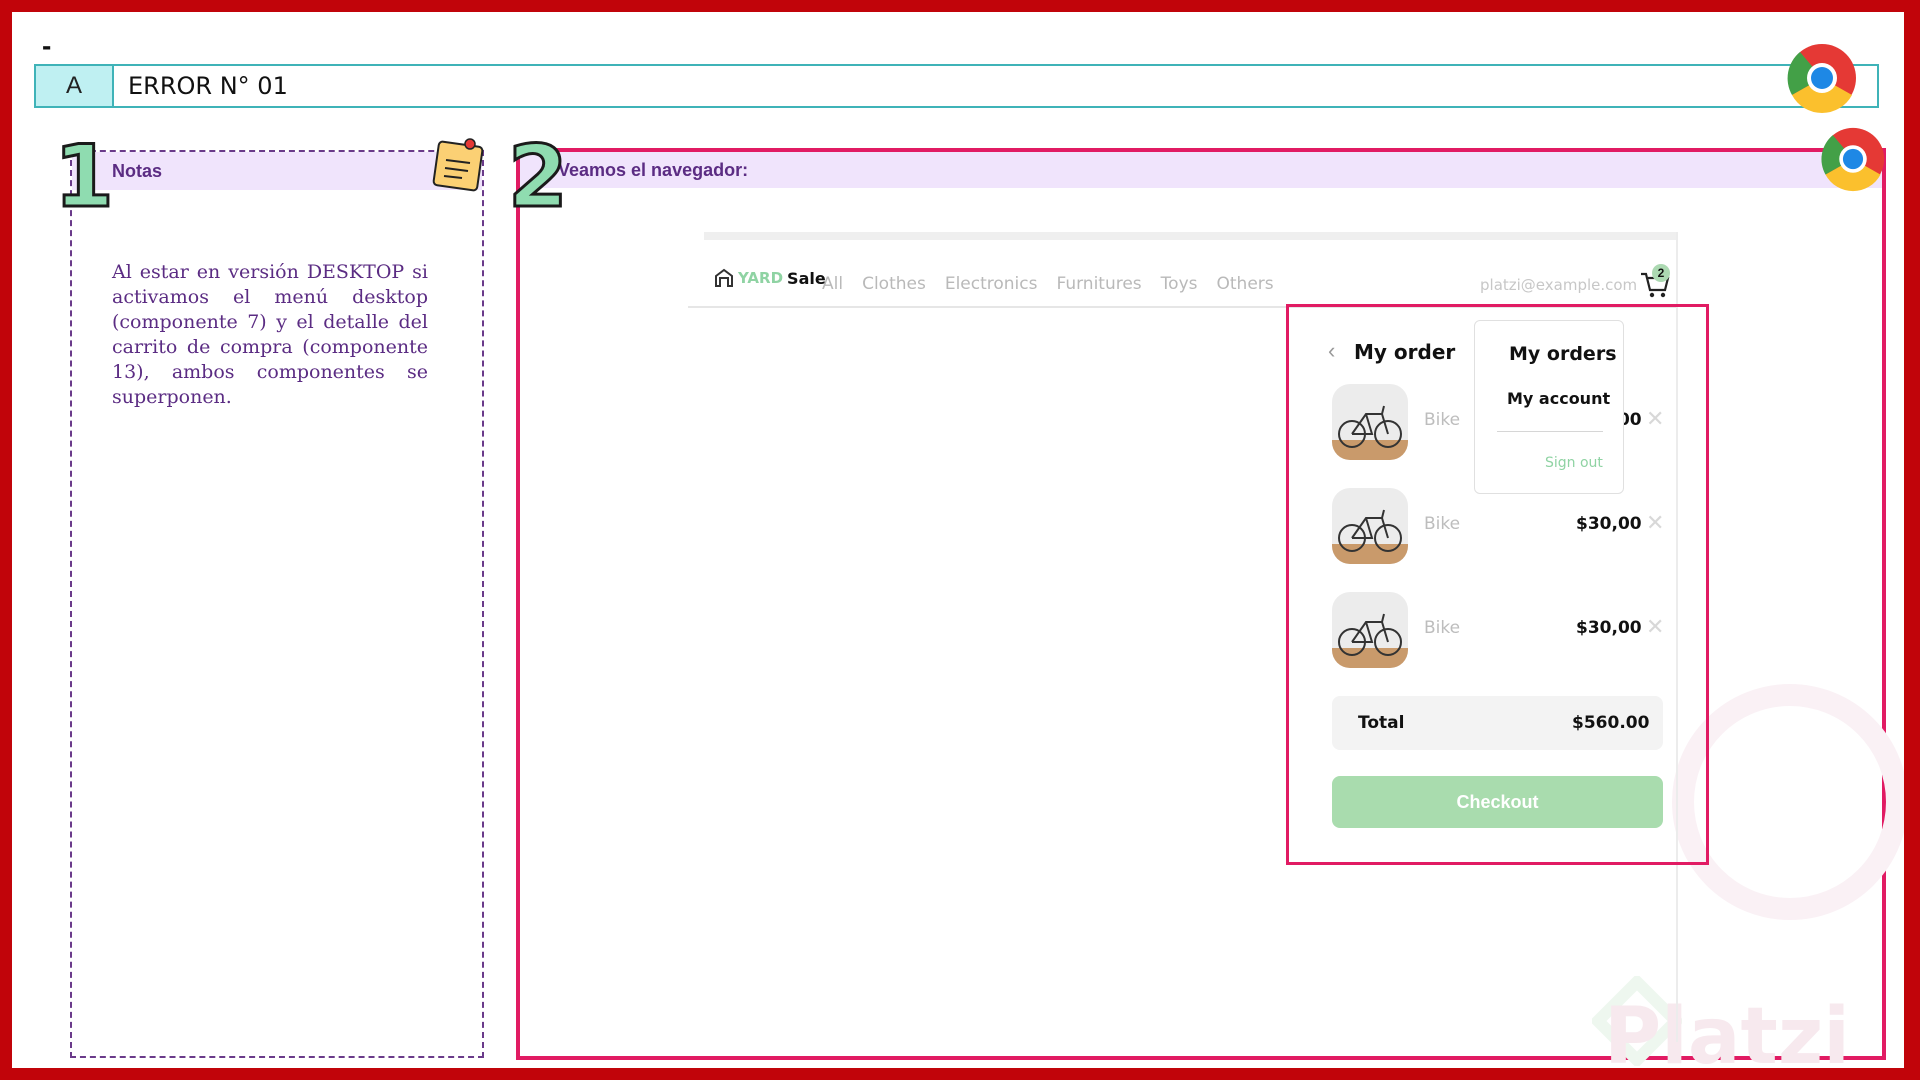  Describe the element at coordinates (1497, 802) in the screenshot. I see `checkout-button: Checkout` at that location.